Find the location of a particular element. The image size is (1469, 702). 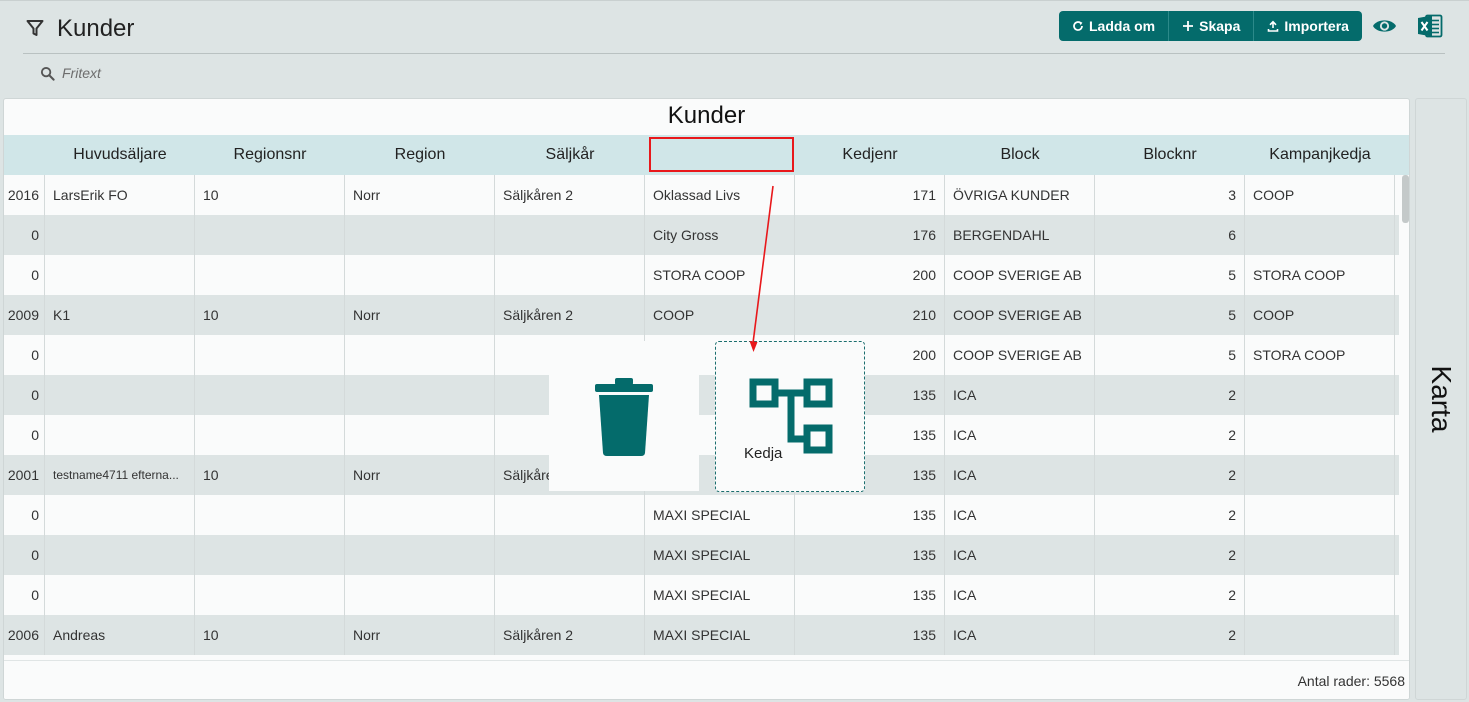

cell-kampanjkedja: COOP is located at coordinates (1320, 195).